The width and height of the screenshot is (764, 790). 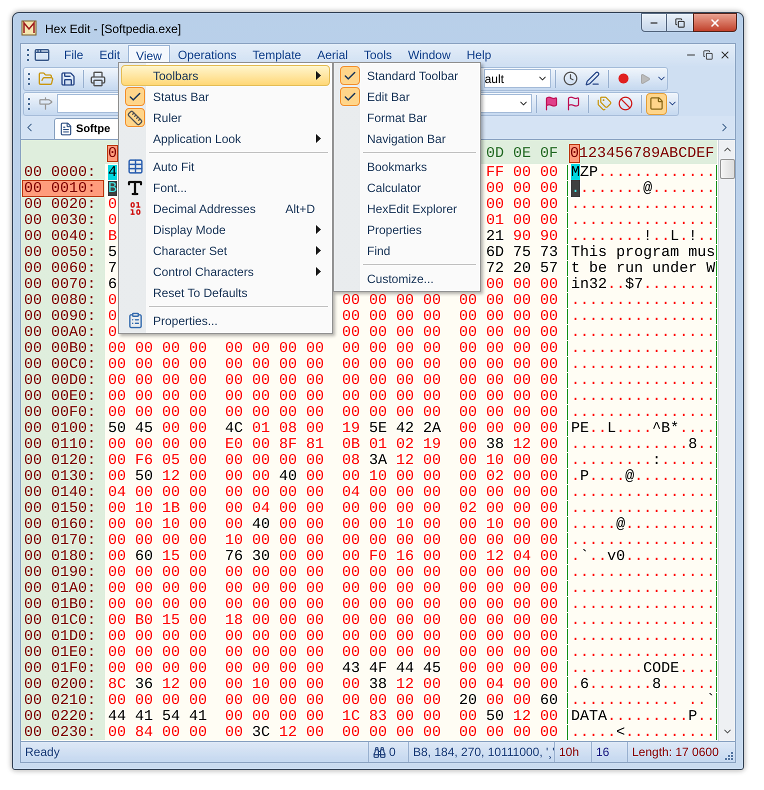 I want to click on menu-item: Navigation Bar, so click(x=407, y=138).